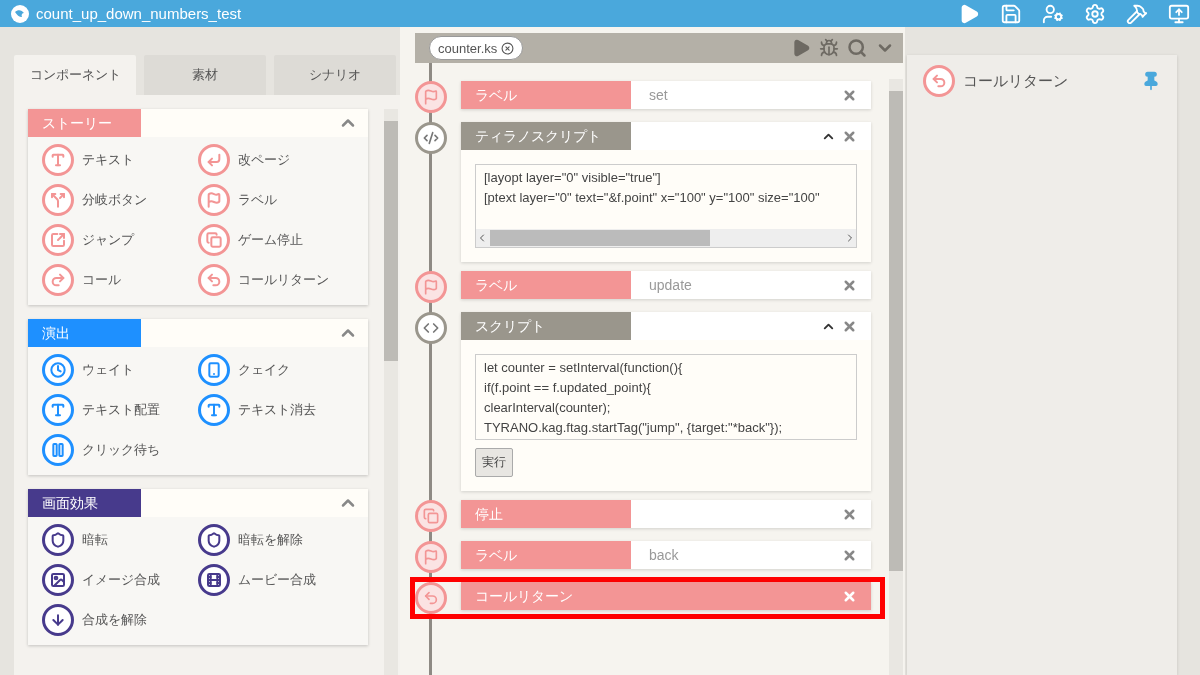 Image resolution: width=1200 pixels, height=675 pixels. What do you see at coordinates (214, 580) in the screenshot?
I see `film-icon` at bounding box center [214, 580].